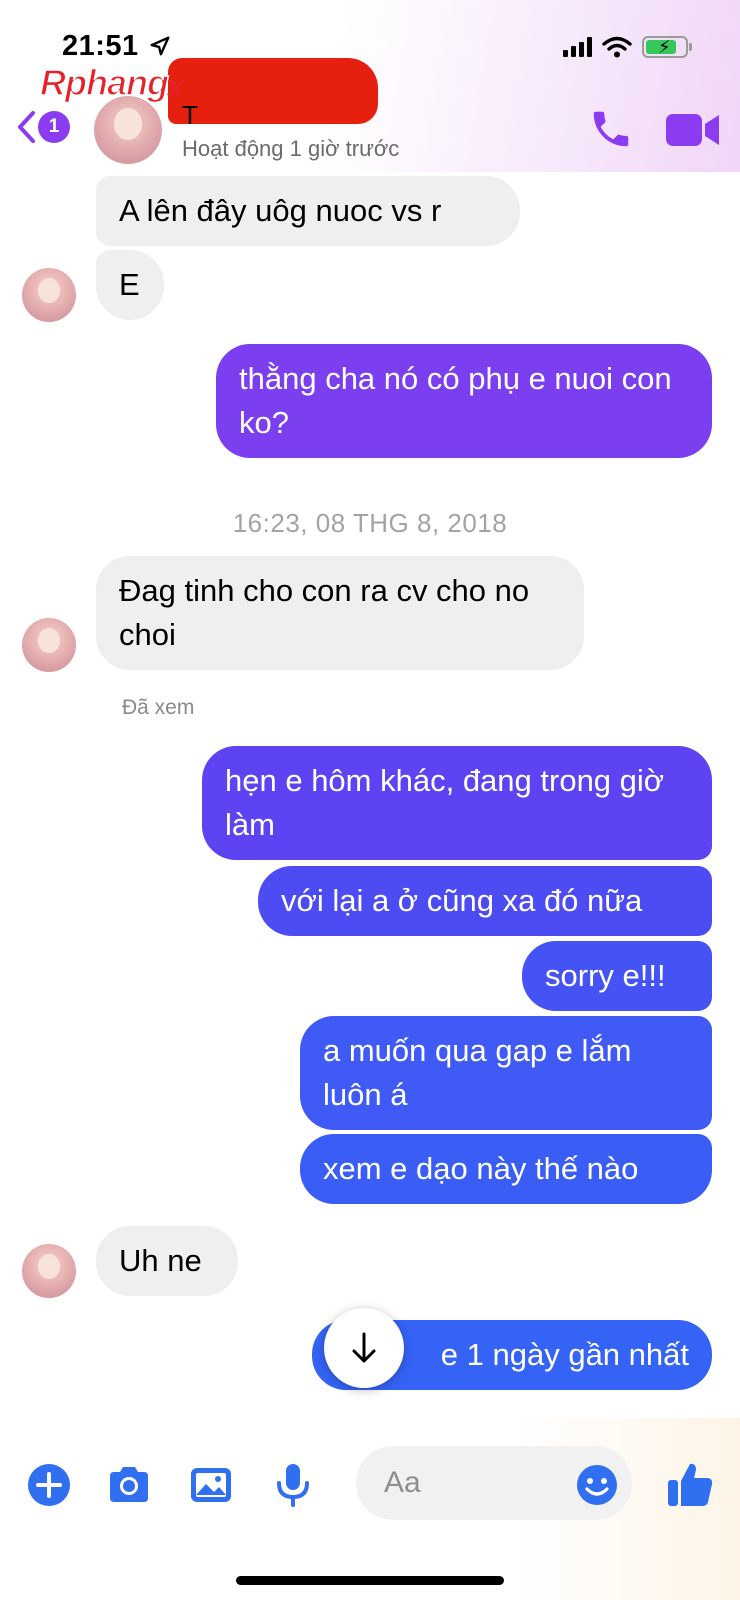 Image resolution: width=740 pixels, height=1600 pixels. What do you see at coordinates (693, 130) in the screenshot?
I see `video-camera-icon` at bounding box center [693, 130].